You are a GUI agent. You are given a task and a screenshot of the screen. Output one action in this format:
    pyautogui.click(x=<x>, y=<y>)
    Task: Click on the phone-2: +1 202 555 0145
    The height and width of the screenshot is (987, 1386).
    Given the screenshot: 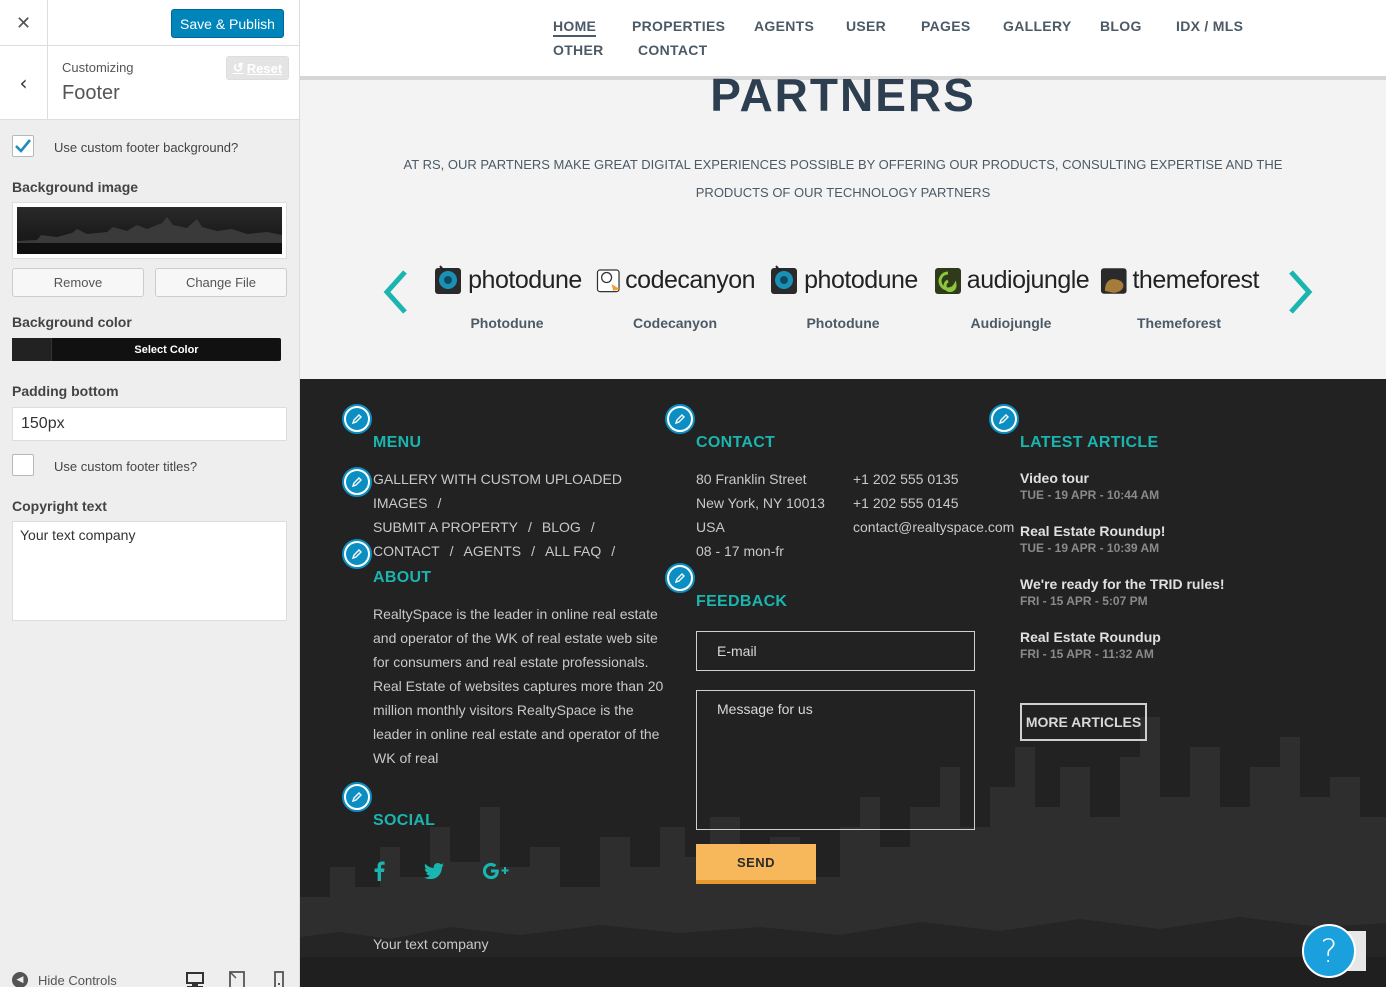 What is the action you would take?
    pyautogui.click(x=933, y=503)
    